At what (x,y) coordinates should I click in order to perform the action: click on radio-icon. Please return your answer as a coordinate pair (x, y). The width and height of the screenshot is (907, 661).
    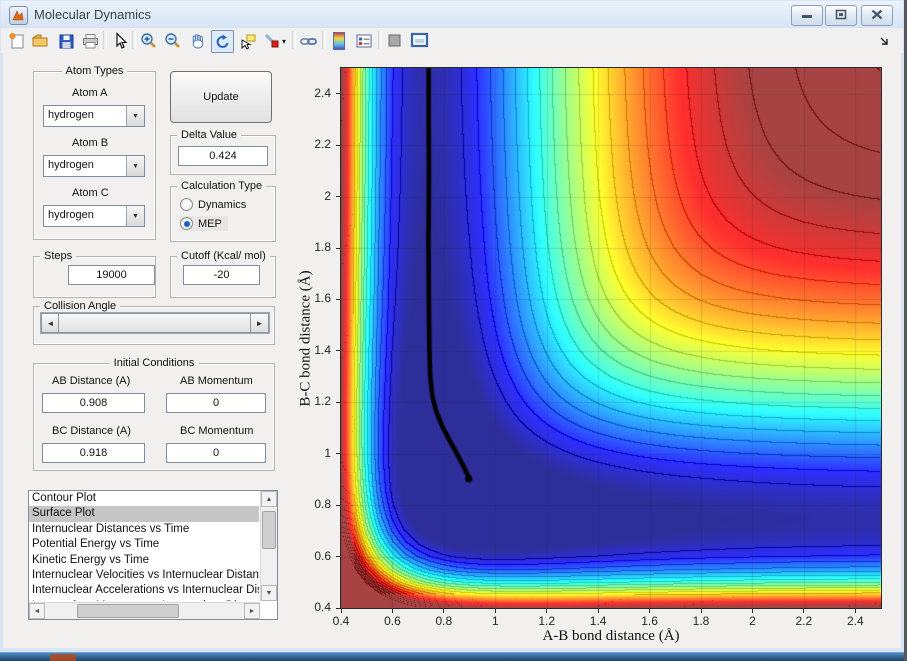
    Looking at the image, I should click on (186, 204).